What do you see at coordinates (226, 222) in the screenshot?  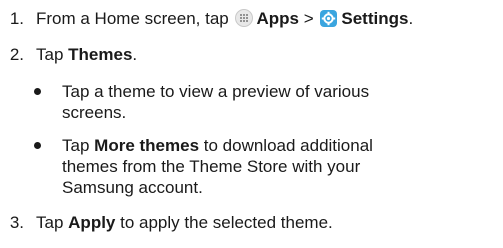 I see `step-suffix: to apply the selected theme.` at bounding box center [226, 222].